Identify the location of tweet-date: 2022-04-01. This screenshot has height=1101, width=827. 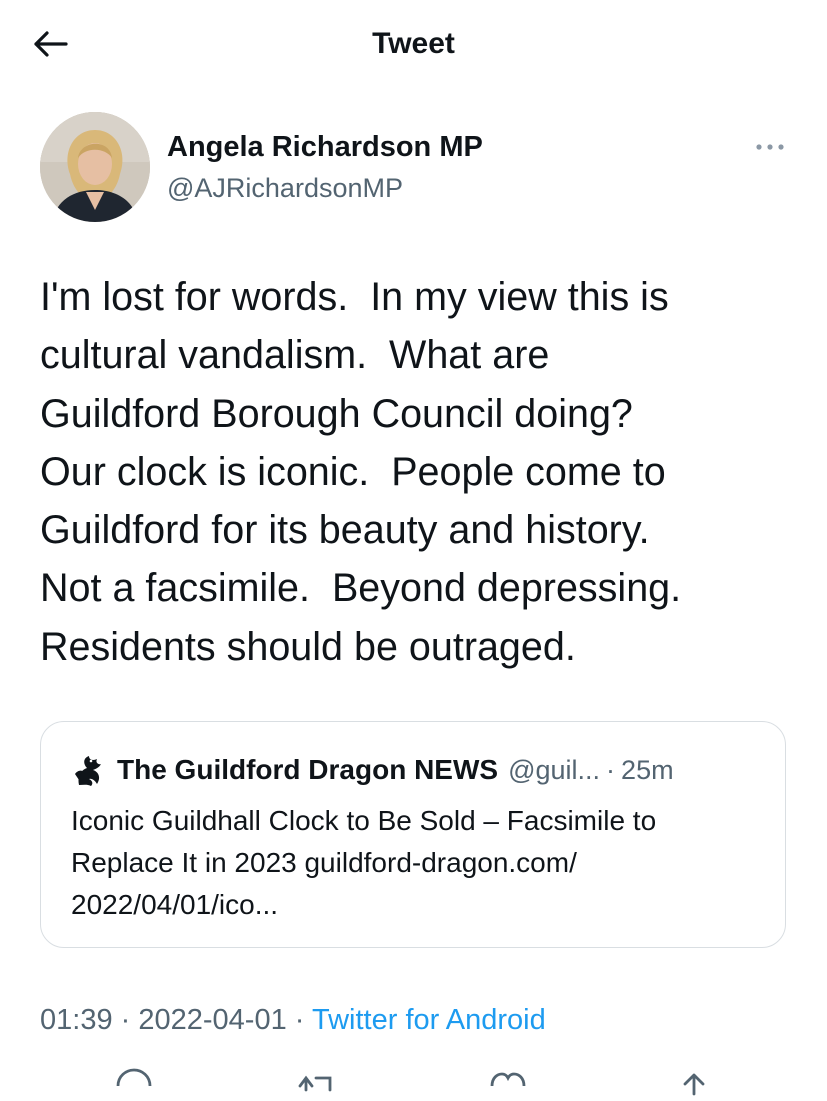
(212, 1020).